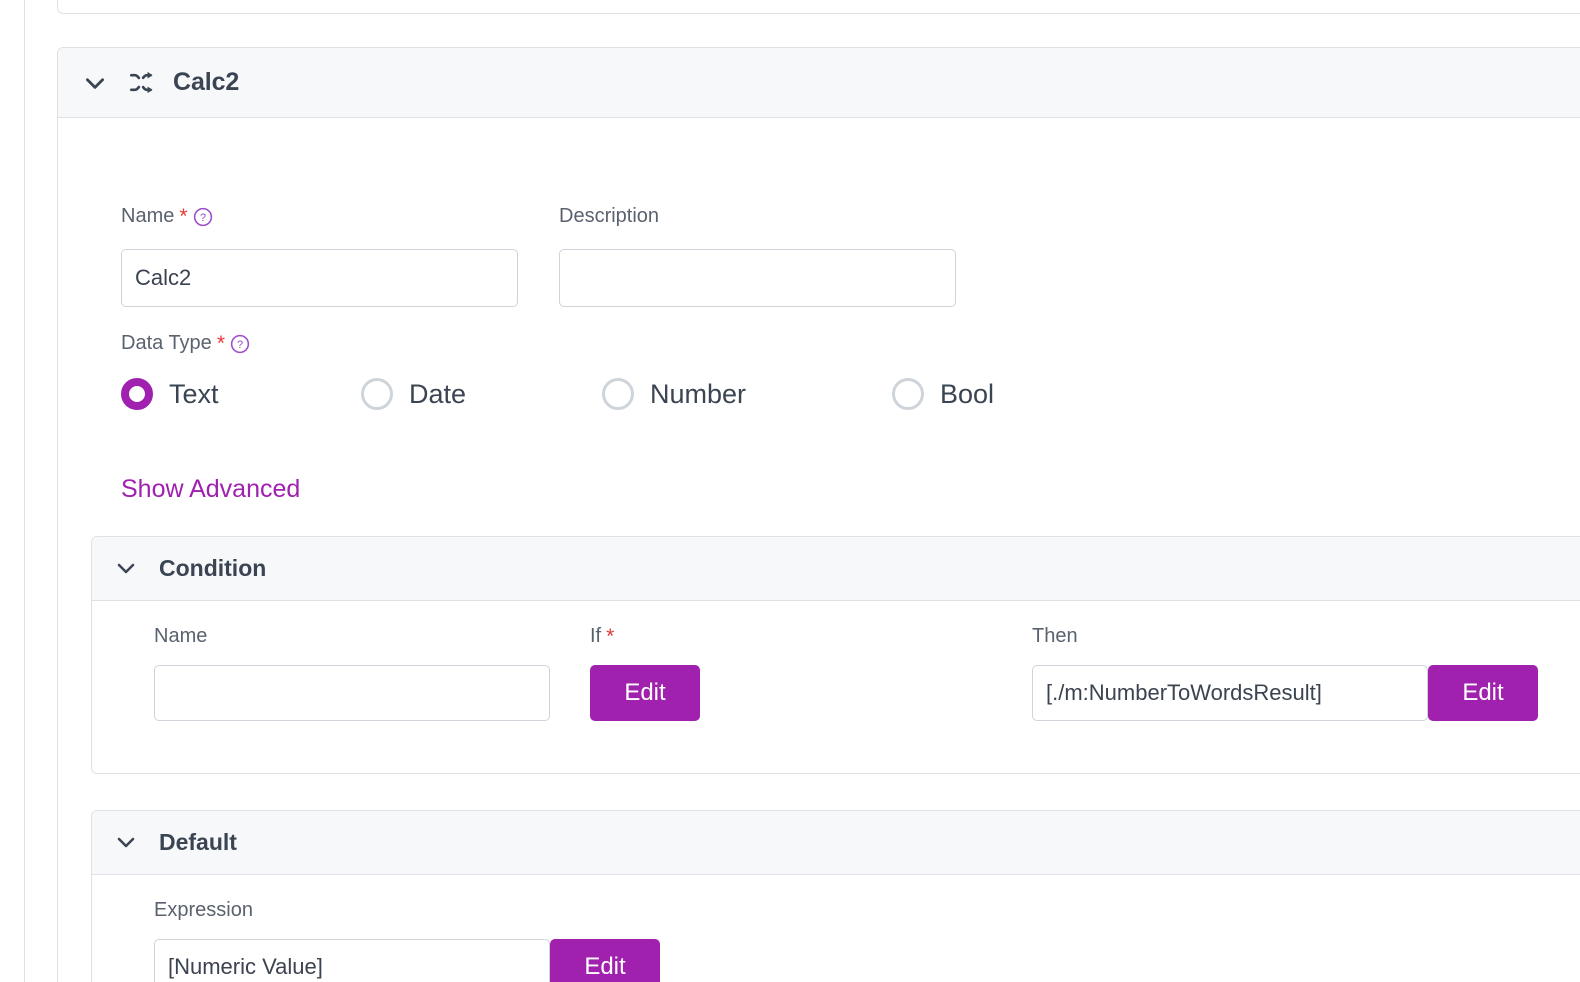 This screenshot has height=982, width=1580. I want to click on radio-indicator-number, so click(618, 394).